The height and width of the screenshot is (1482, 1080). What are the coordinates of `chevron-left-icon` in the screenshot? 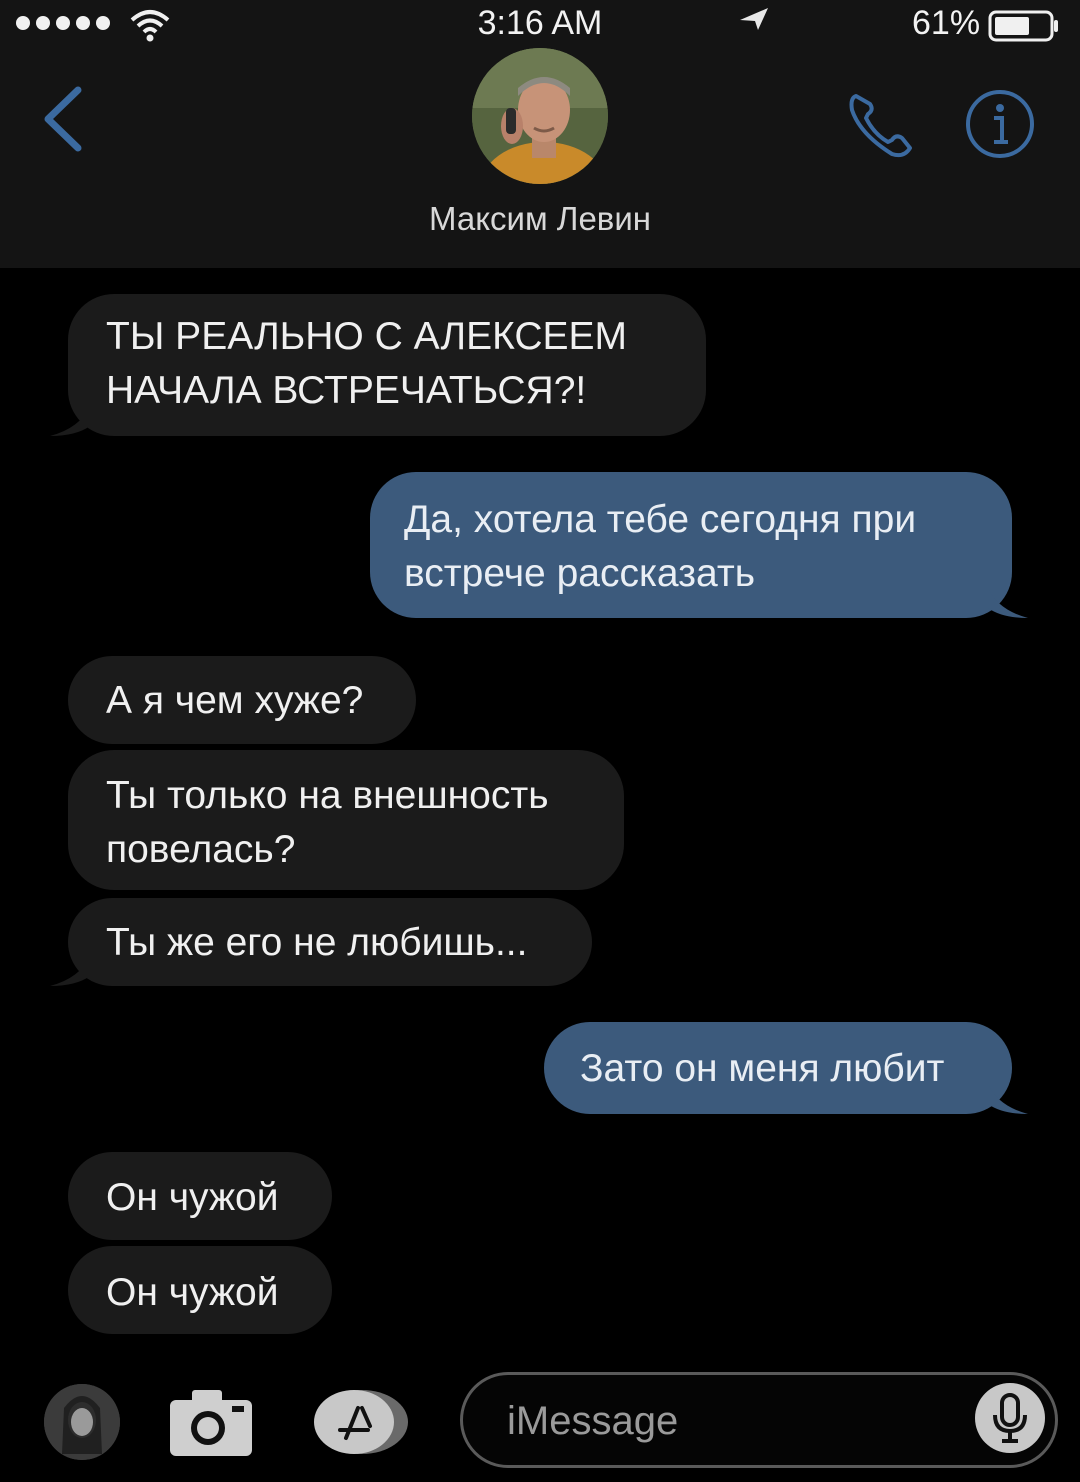 It's located at (63, 119).